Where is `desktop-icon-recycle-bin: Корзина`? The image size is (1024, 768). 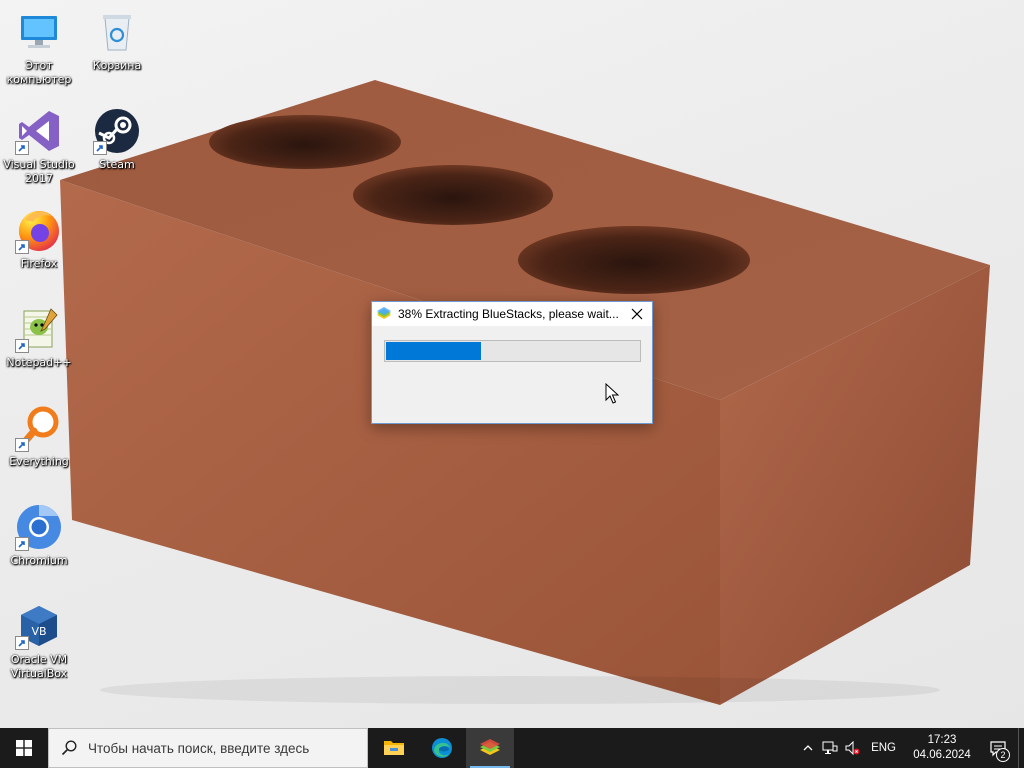 desktop-icon-recycle-bin: Корзина is located at coordinates (117, 40).